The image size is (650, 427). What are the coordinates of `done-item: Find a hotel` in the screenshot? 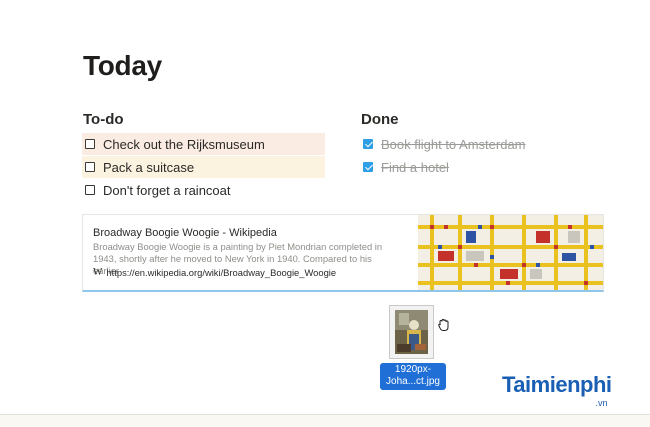 It's located at (480, 167).